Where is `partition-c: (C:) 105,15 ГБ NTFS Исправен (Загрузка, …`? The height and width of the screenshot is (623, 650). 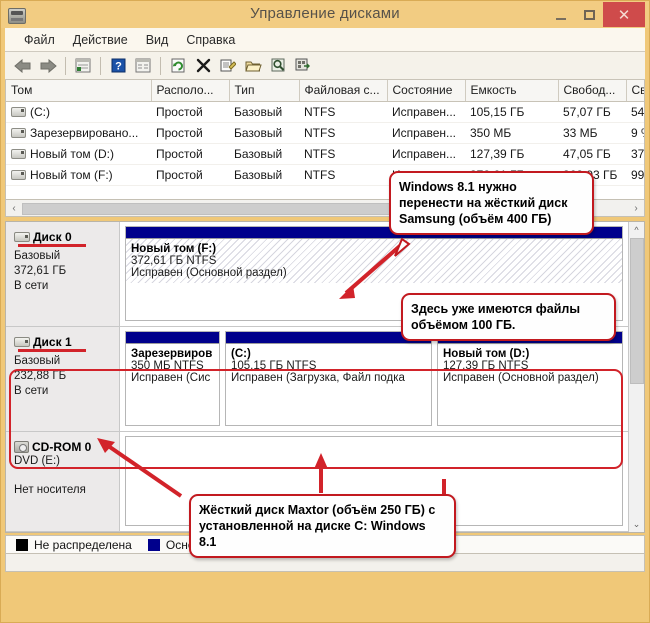
partition-c: (C:) 105,15 ГБ NTFS Исправен (Загрузка, … is located at coordinates (328, 378).